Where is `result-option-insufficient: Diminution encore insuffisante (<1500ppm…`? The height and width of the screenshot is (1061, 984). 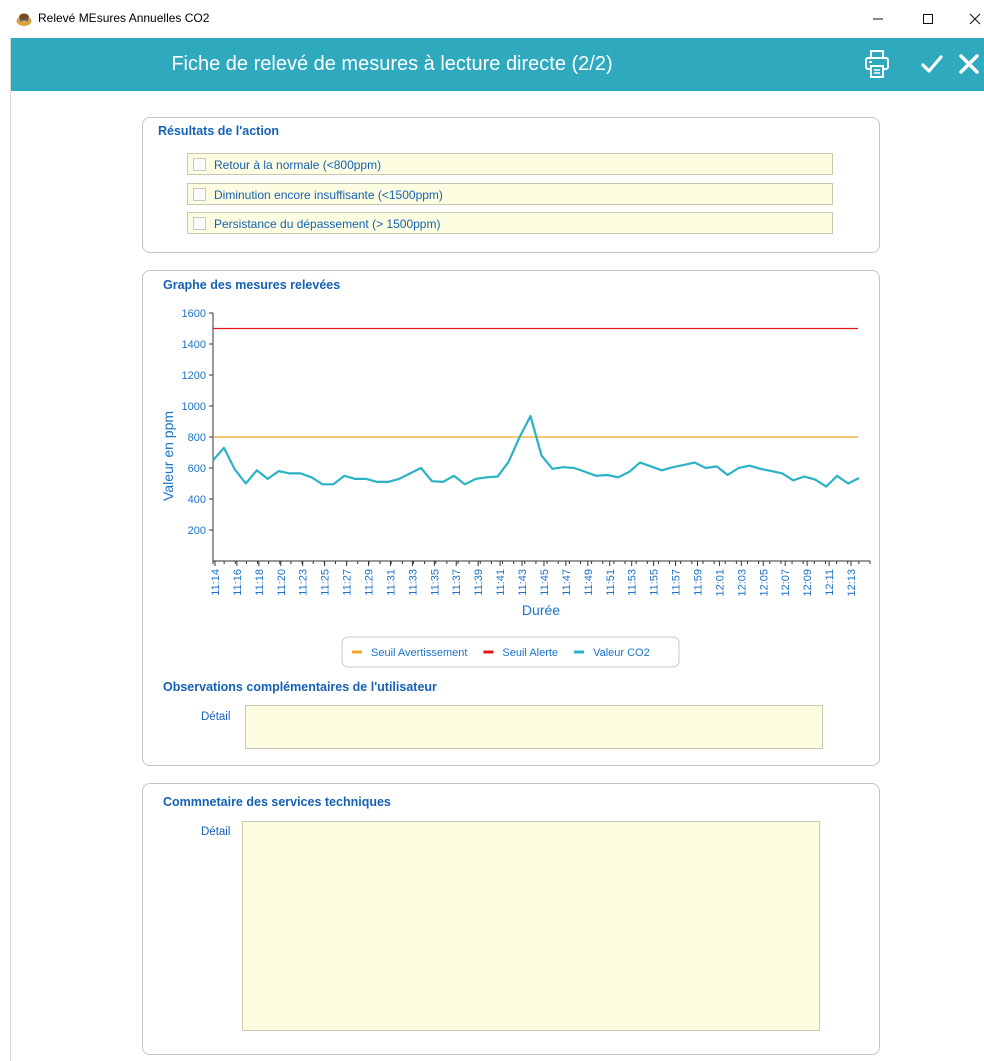 result-option-insufficient: Diminution encore insuffisante (<1500ppm… is located at coordinates (510, 194).